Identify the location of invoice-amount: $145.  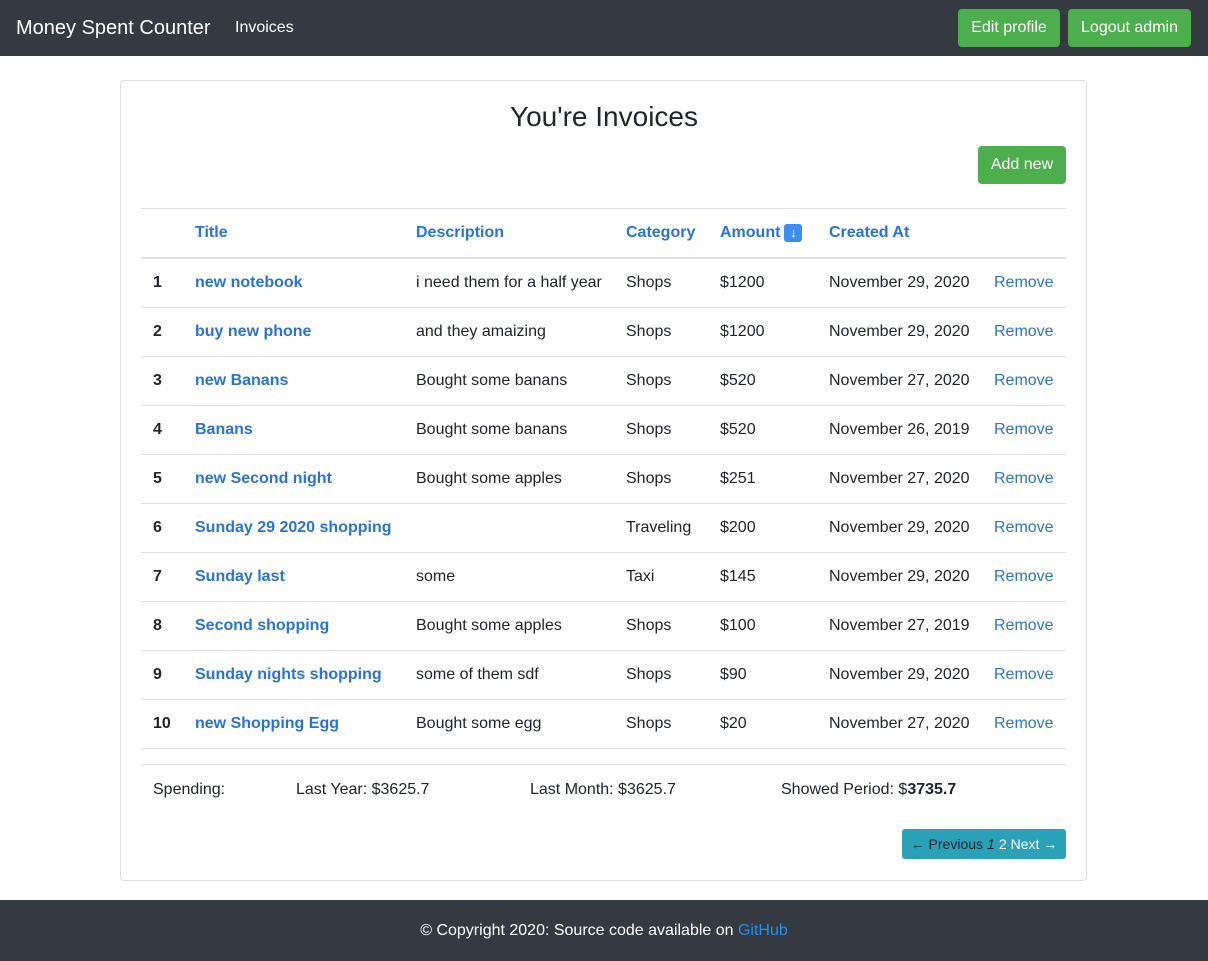
(738, 576).